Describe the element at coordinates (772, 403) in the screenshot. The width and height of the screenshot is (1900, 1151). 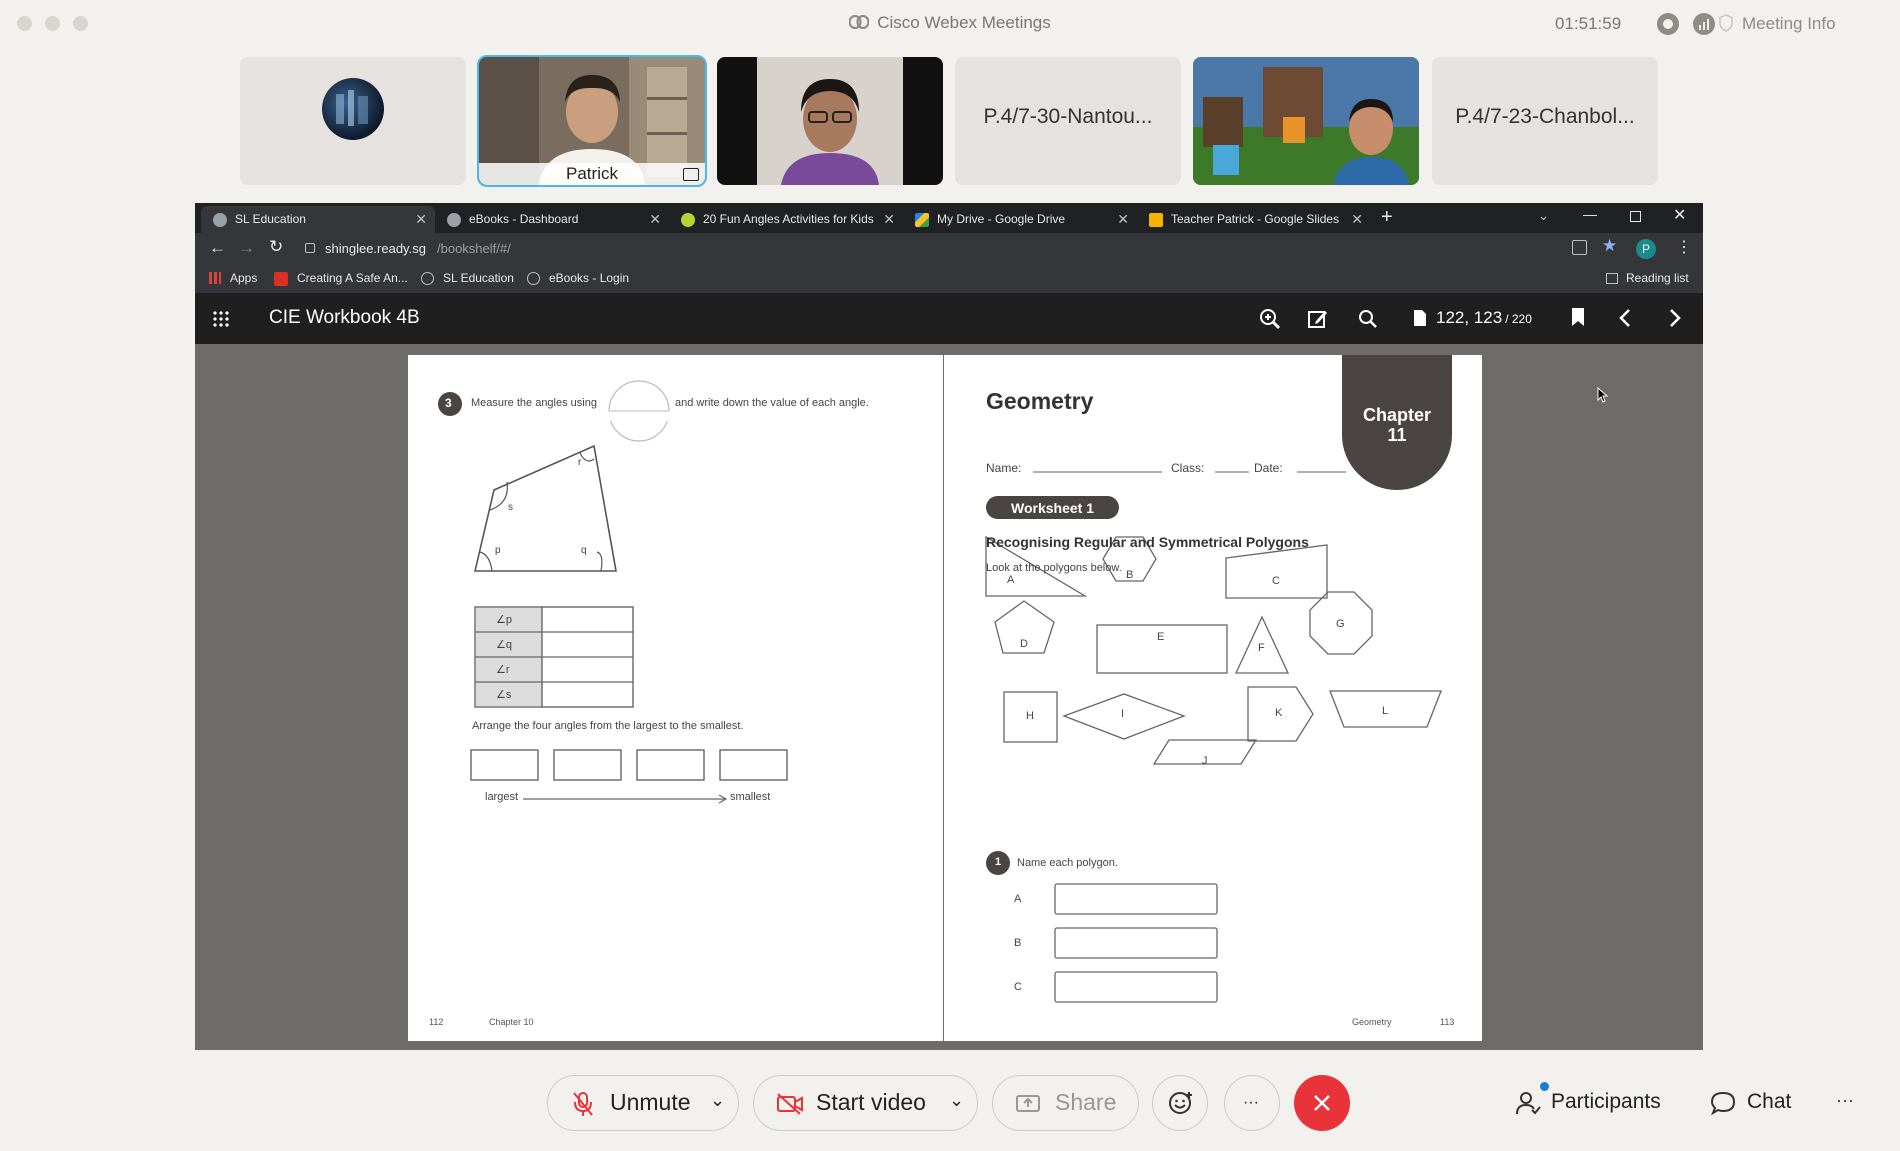
I see `question-text-b: and write down the value of each angle.` at that location.